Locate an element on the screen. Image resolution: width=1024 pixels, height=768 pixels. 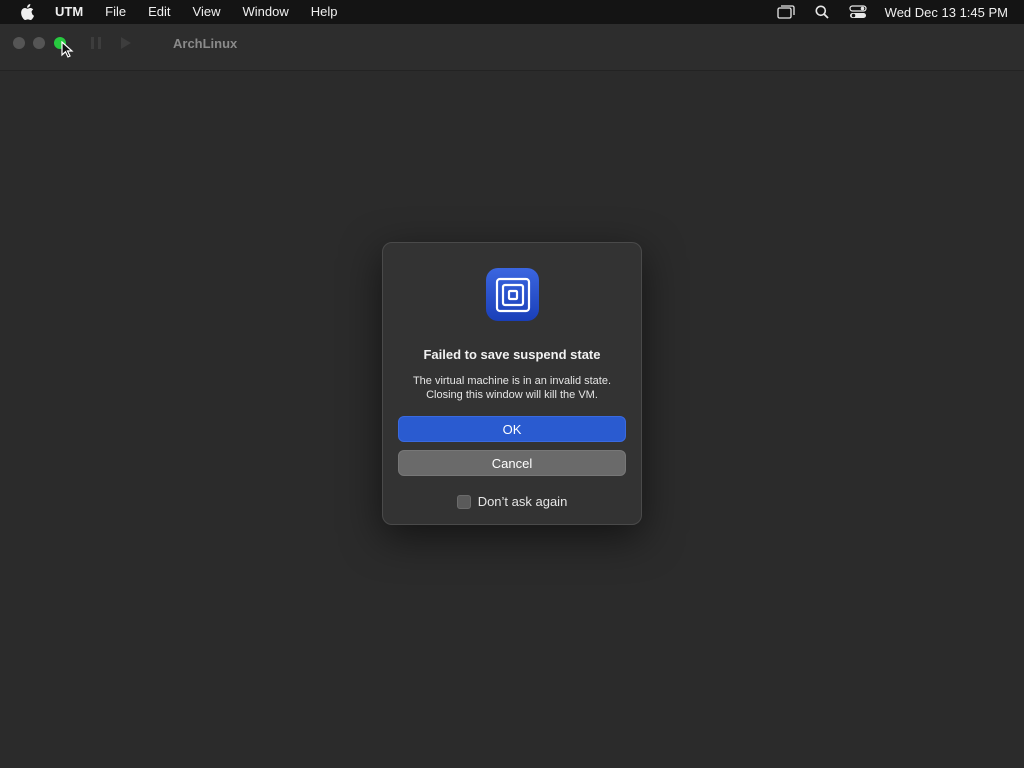
menu-window: Window is located at coordinates (265, 12).